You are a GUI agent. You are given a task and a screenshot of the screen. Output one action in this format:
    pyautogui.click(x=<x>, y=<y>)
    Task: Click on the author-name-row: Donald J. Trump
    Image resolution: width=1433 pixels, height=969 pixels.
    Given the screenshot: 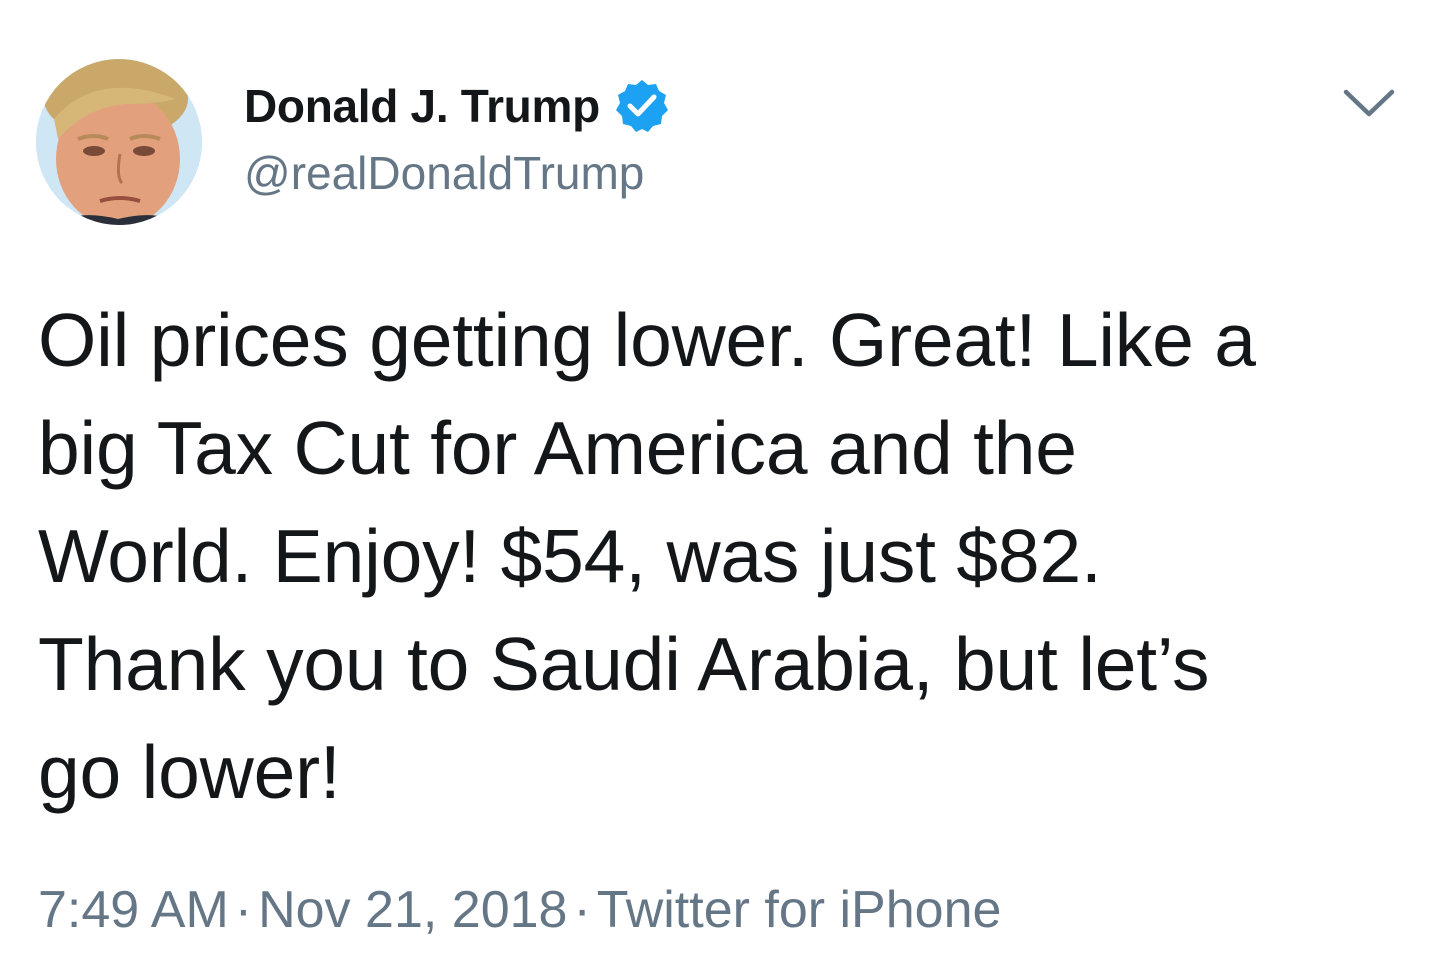 What is the action you would take?
    pyautogui.click(x=457, y=106)
    